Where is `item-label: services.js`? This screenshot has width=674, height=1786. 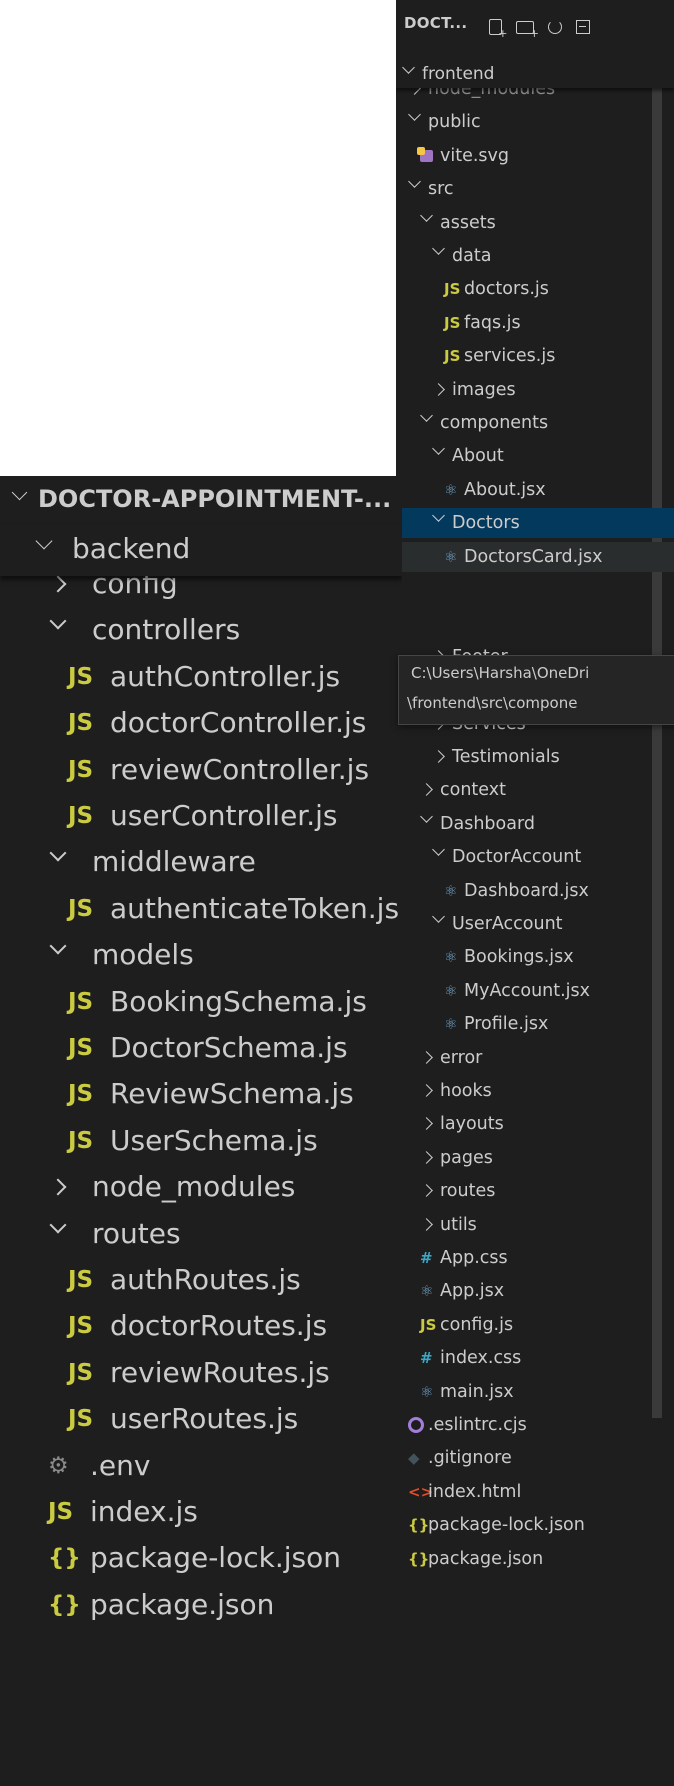 item-label: services.js is located at coordinates (510, 356).